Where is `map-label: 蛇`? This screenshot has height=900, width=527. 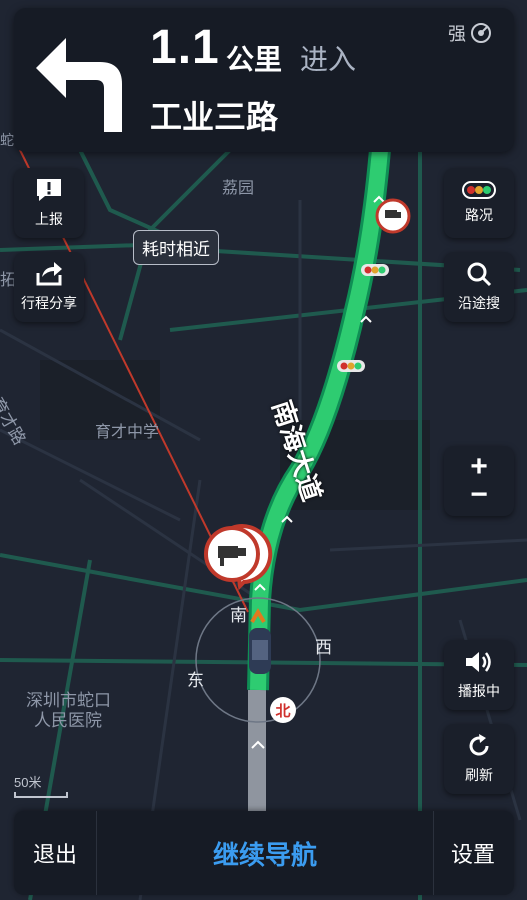
map-label: 蛇 is located at coordinates (7, 140).